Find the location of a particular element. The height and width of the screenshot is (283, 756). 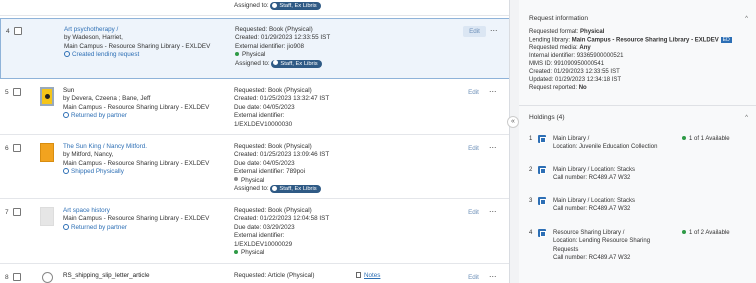

book-cover-placeholder is located at coordinates (47, 216).